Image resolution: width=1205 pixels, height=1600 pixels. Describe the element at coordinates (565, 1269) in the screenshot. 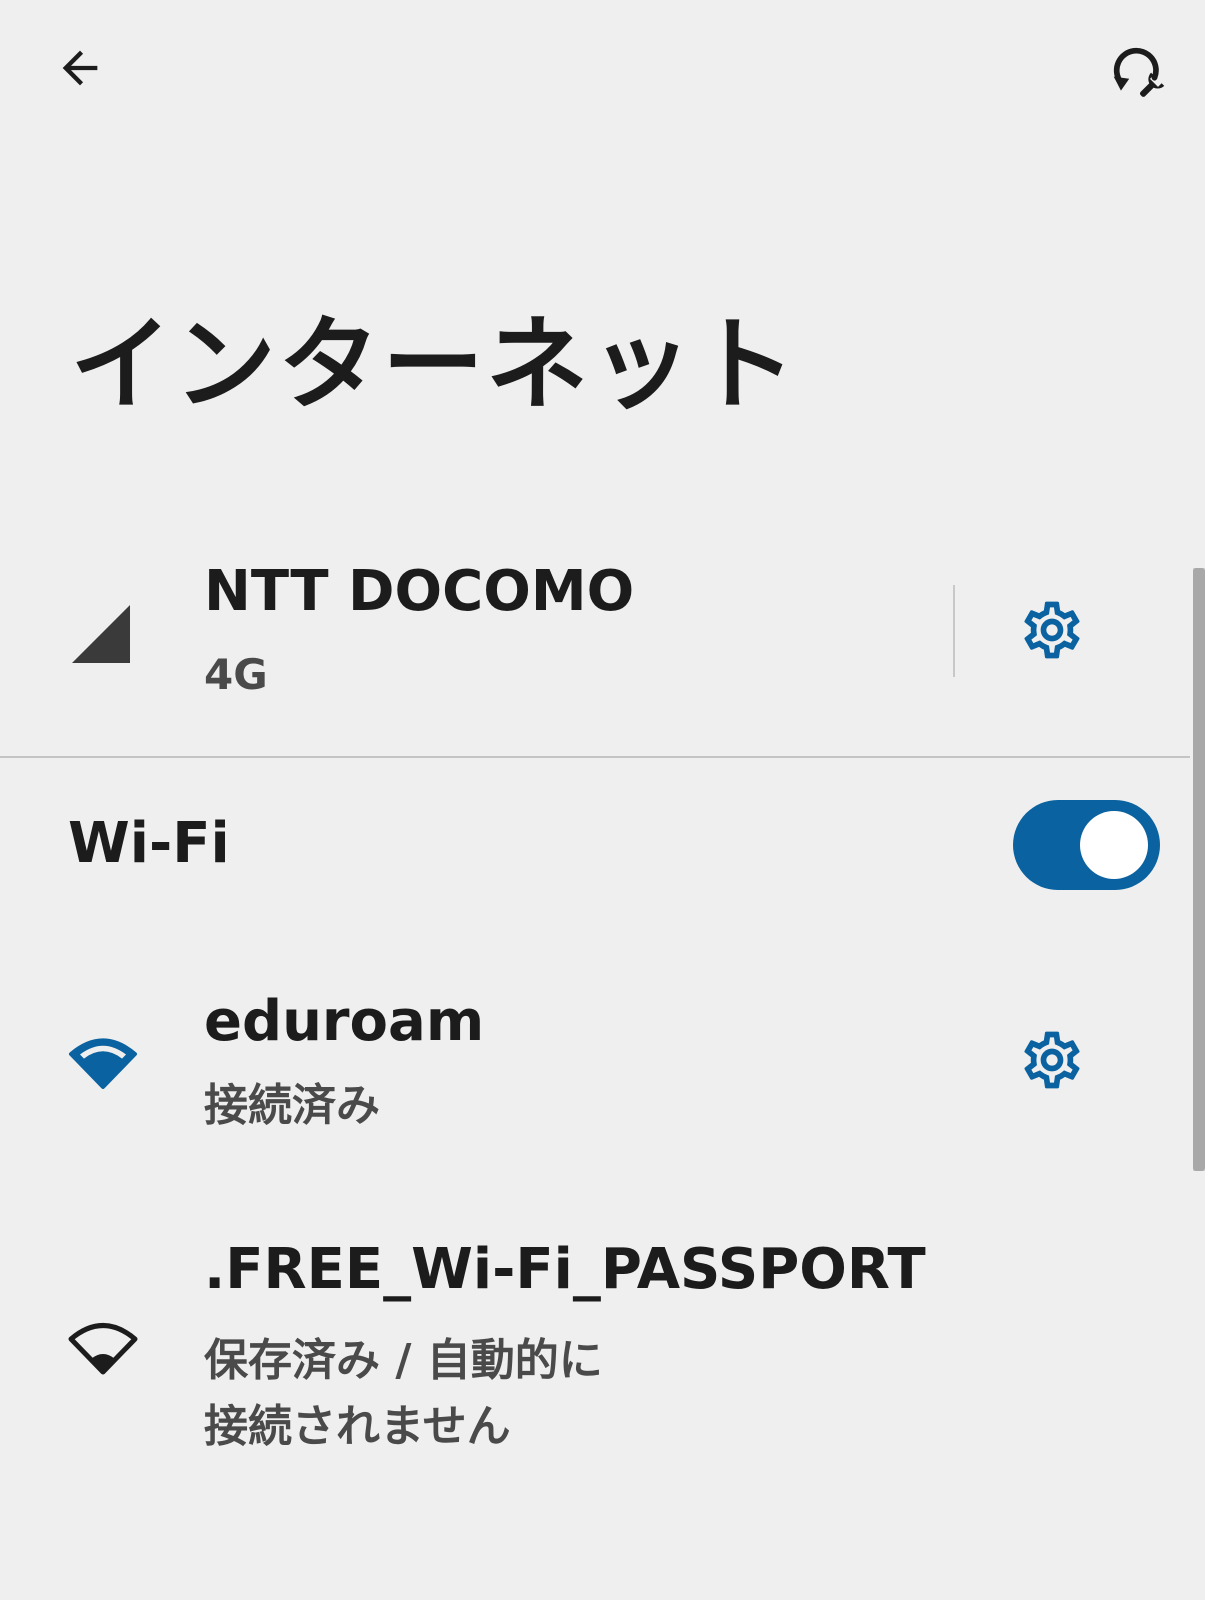

I see `network-ssid: .FREE_Wi-Fi_PASSPORT` at that location.